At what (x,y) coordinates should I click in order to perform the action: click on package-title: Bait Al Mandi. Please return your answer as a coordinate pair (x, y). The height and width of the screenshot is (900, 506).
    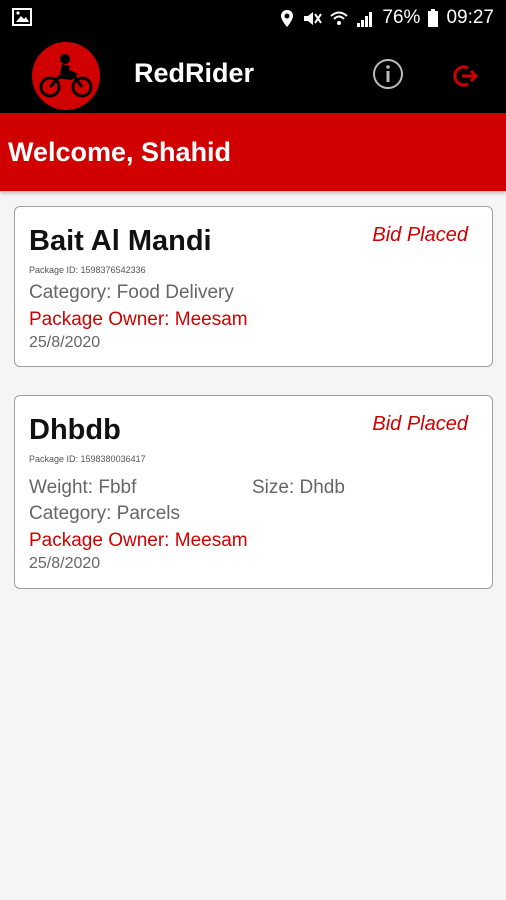
    Looking at the image, I should click on (120, 241).